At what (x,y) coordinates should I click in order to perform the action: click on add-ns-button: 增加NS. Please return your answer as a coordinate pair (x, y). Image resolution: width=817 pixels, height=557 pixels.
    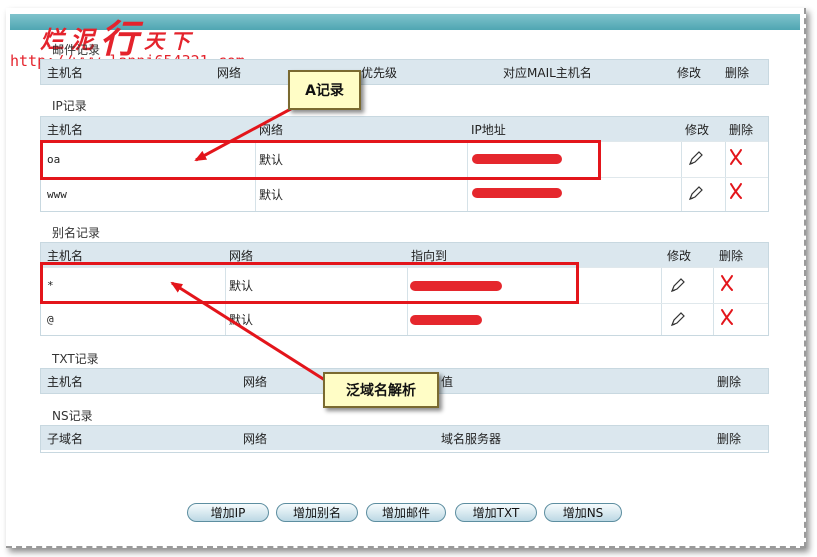
    Looking at the image, I should click on (583, 512).